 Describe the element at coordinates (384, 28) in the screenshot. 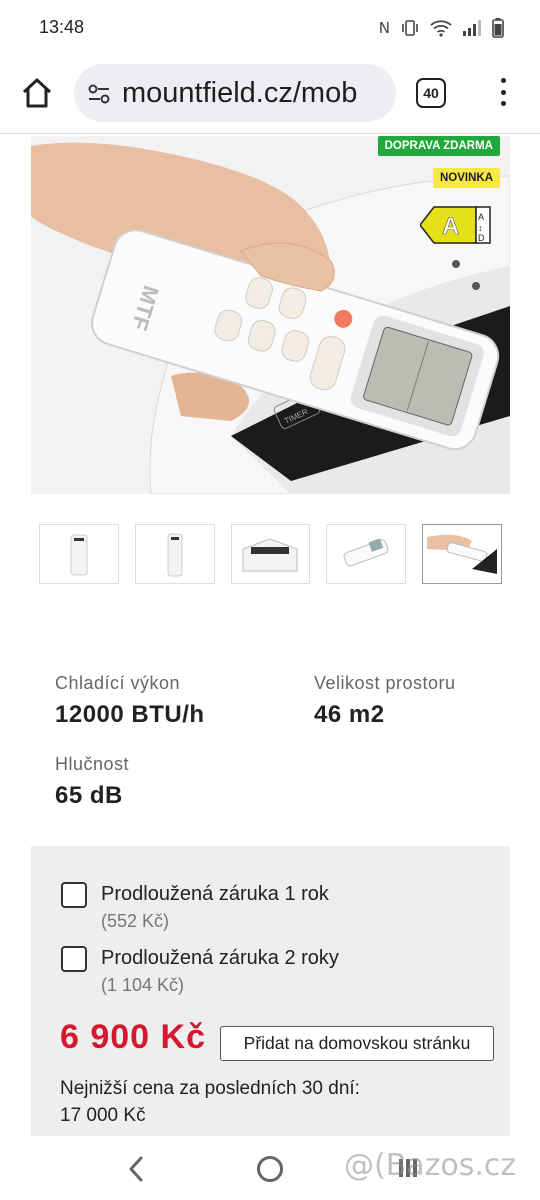

I see `nfc-icon: Ν` at that location.